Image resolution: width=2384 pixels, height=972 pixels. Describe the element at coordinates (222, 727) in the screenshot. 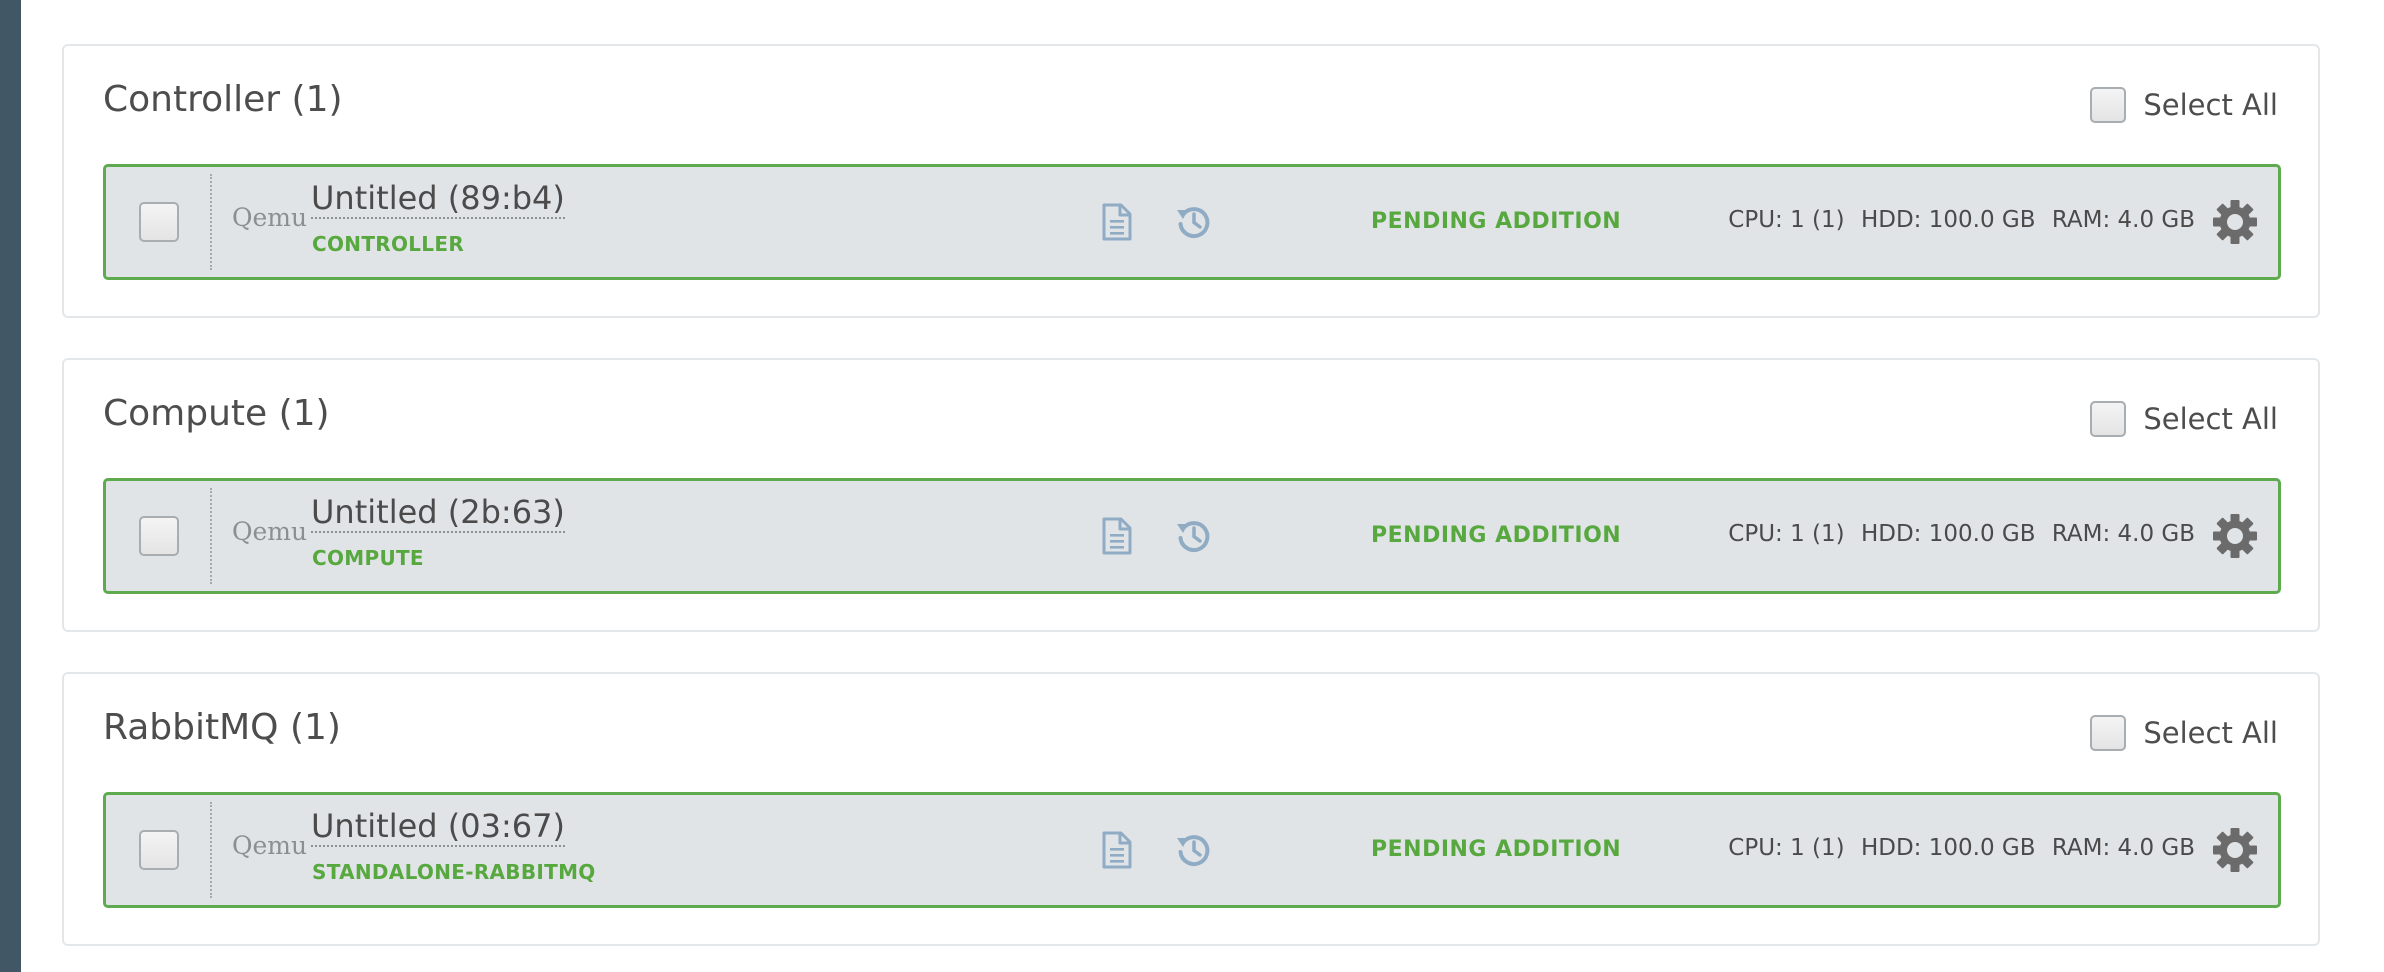

I see `group-title: RabbitMQ (1)` at that location.